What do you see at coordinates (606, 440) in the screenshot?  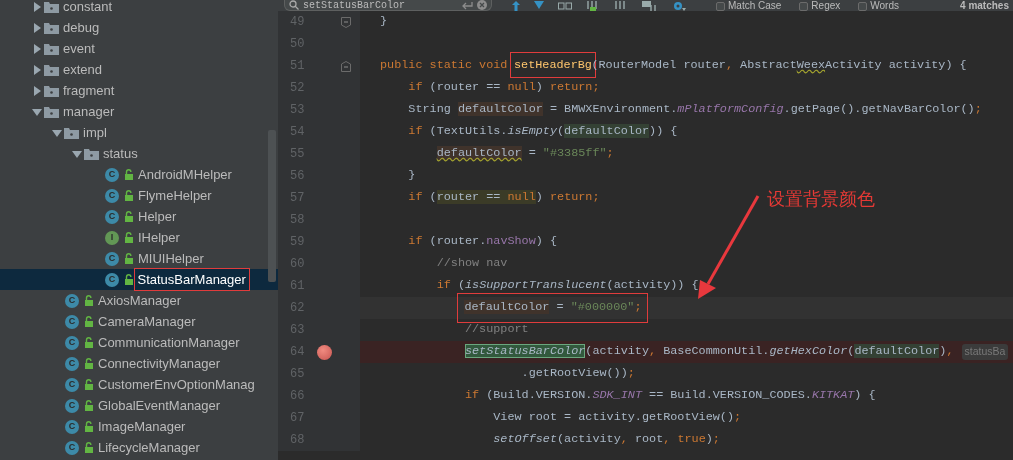 I see `code-line: setOffset(activity, root, true);` at bounding box center [606, 440].